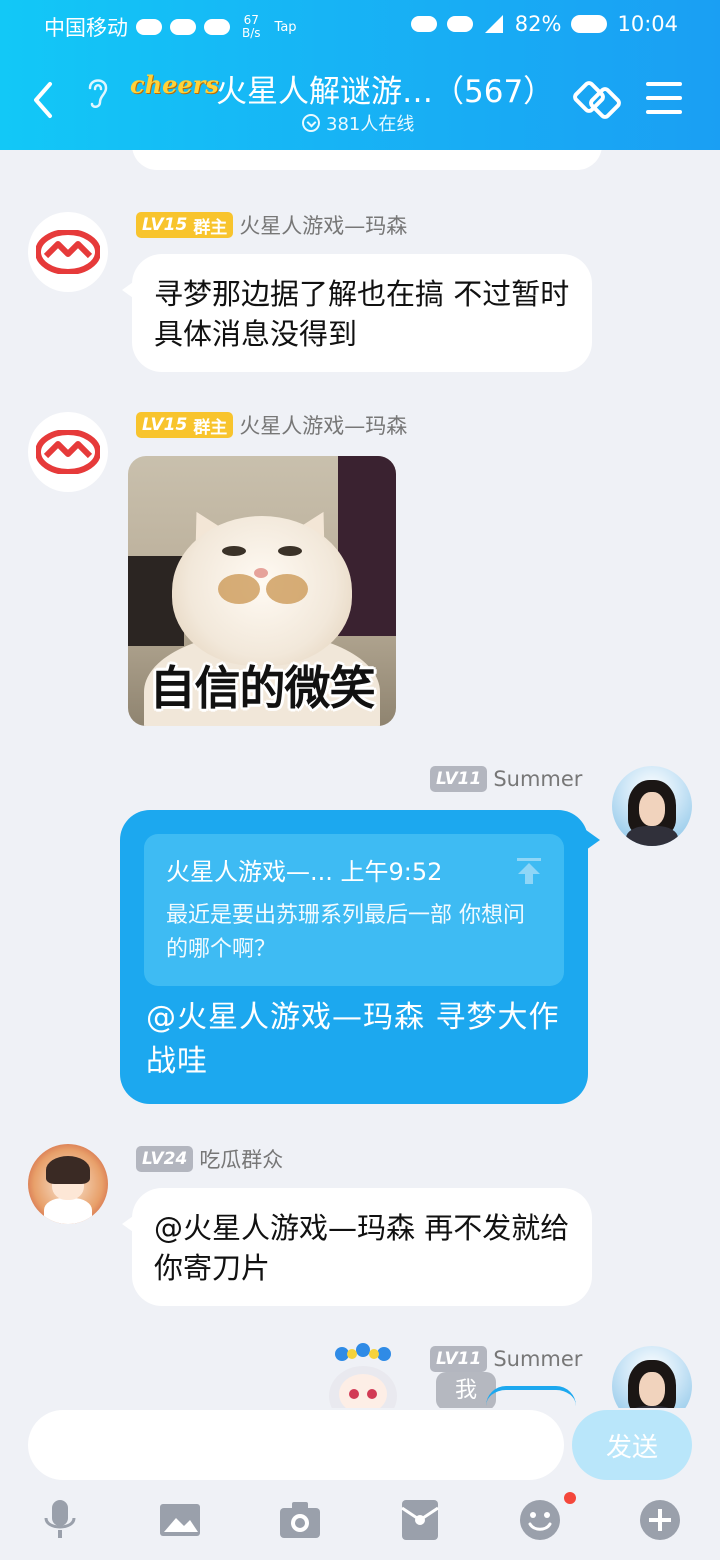  Describe the element at coordinates (538, 24) in the screenshot. I see `battery-percent: 82%` at that location.